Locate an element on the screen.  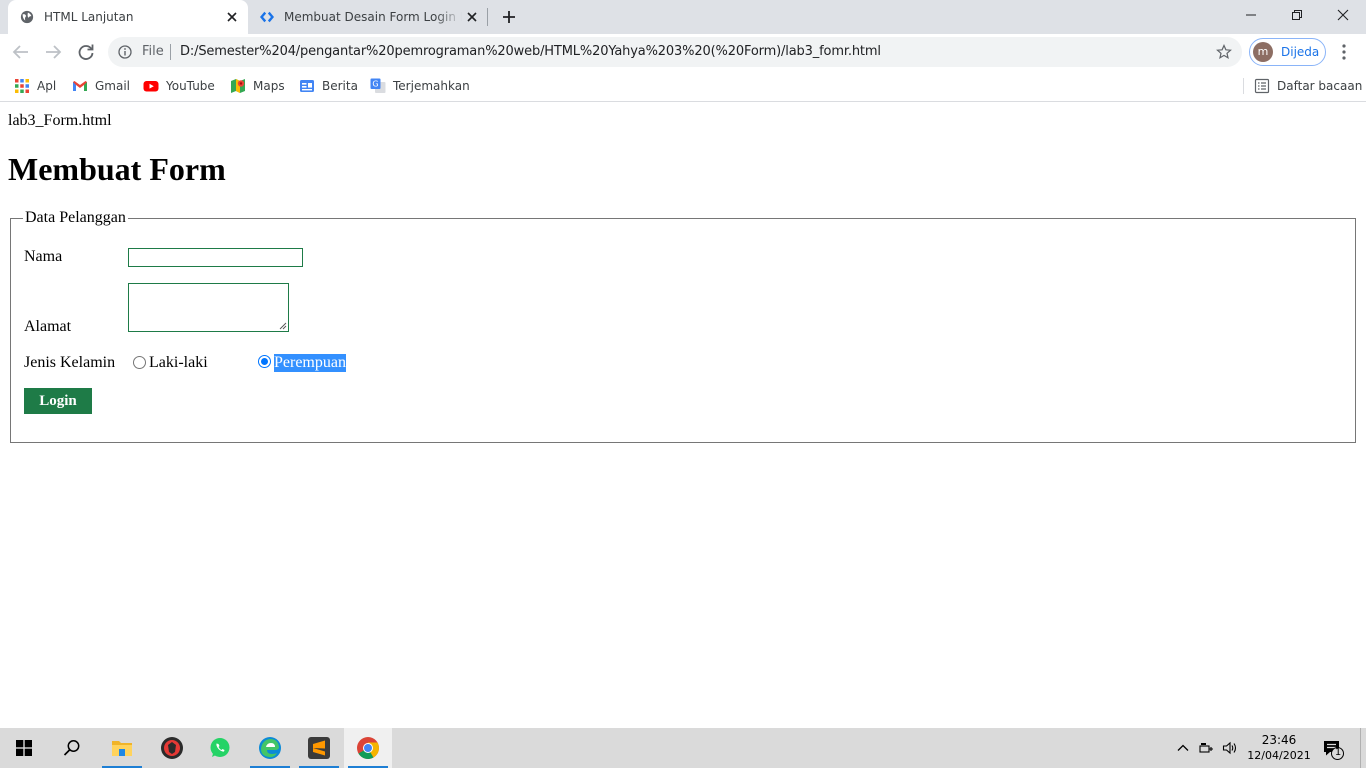
bookmarks-divider is located at coordinates (1243, 86).